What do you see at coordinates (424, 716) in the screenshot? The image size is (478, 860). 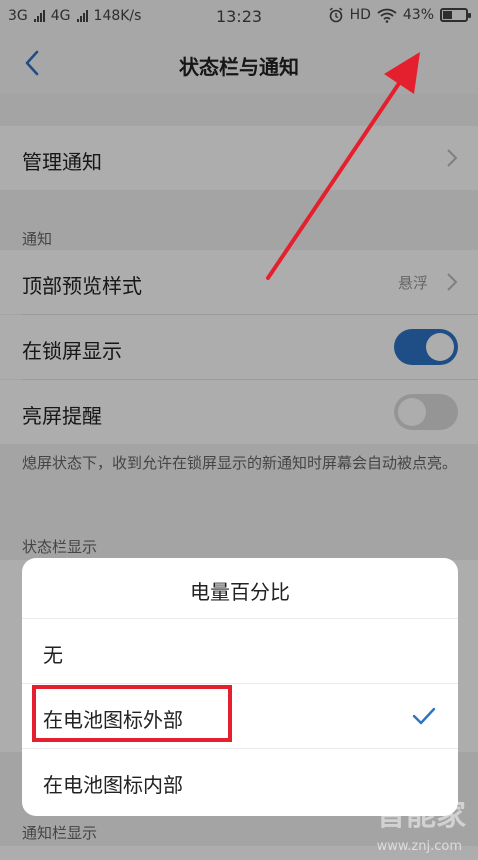 I see `checkmark-icon` at bounding box center [424, 716].